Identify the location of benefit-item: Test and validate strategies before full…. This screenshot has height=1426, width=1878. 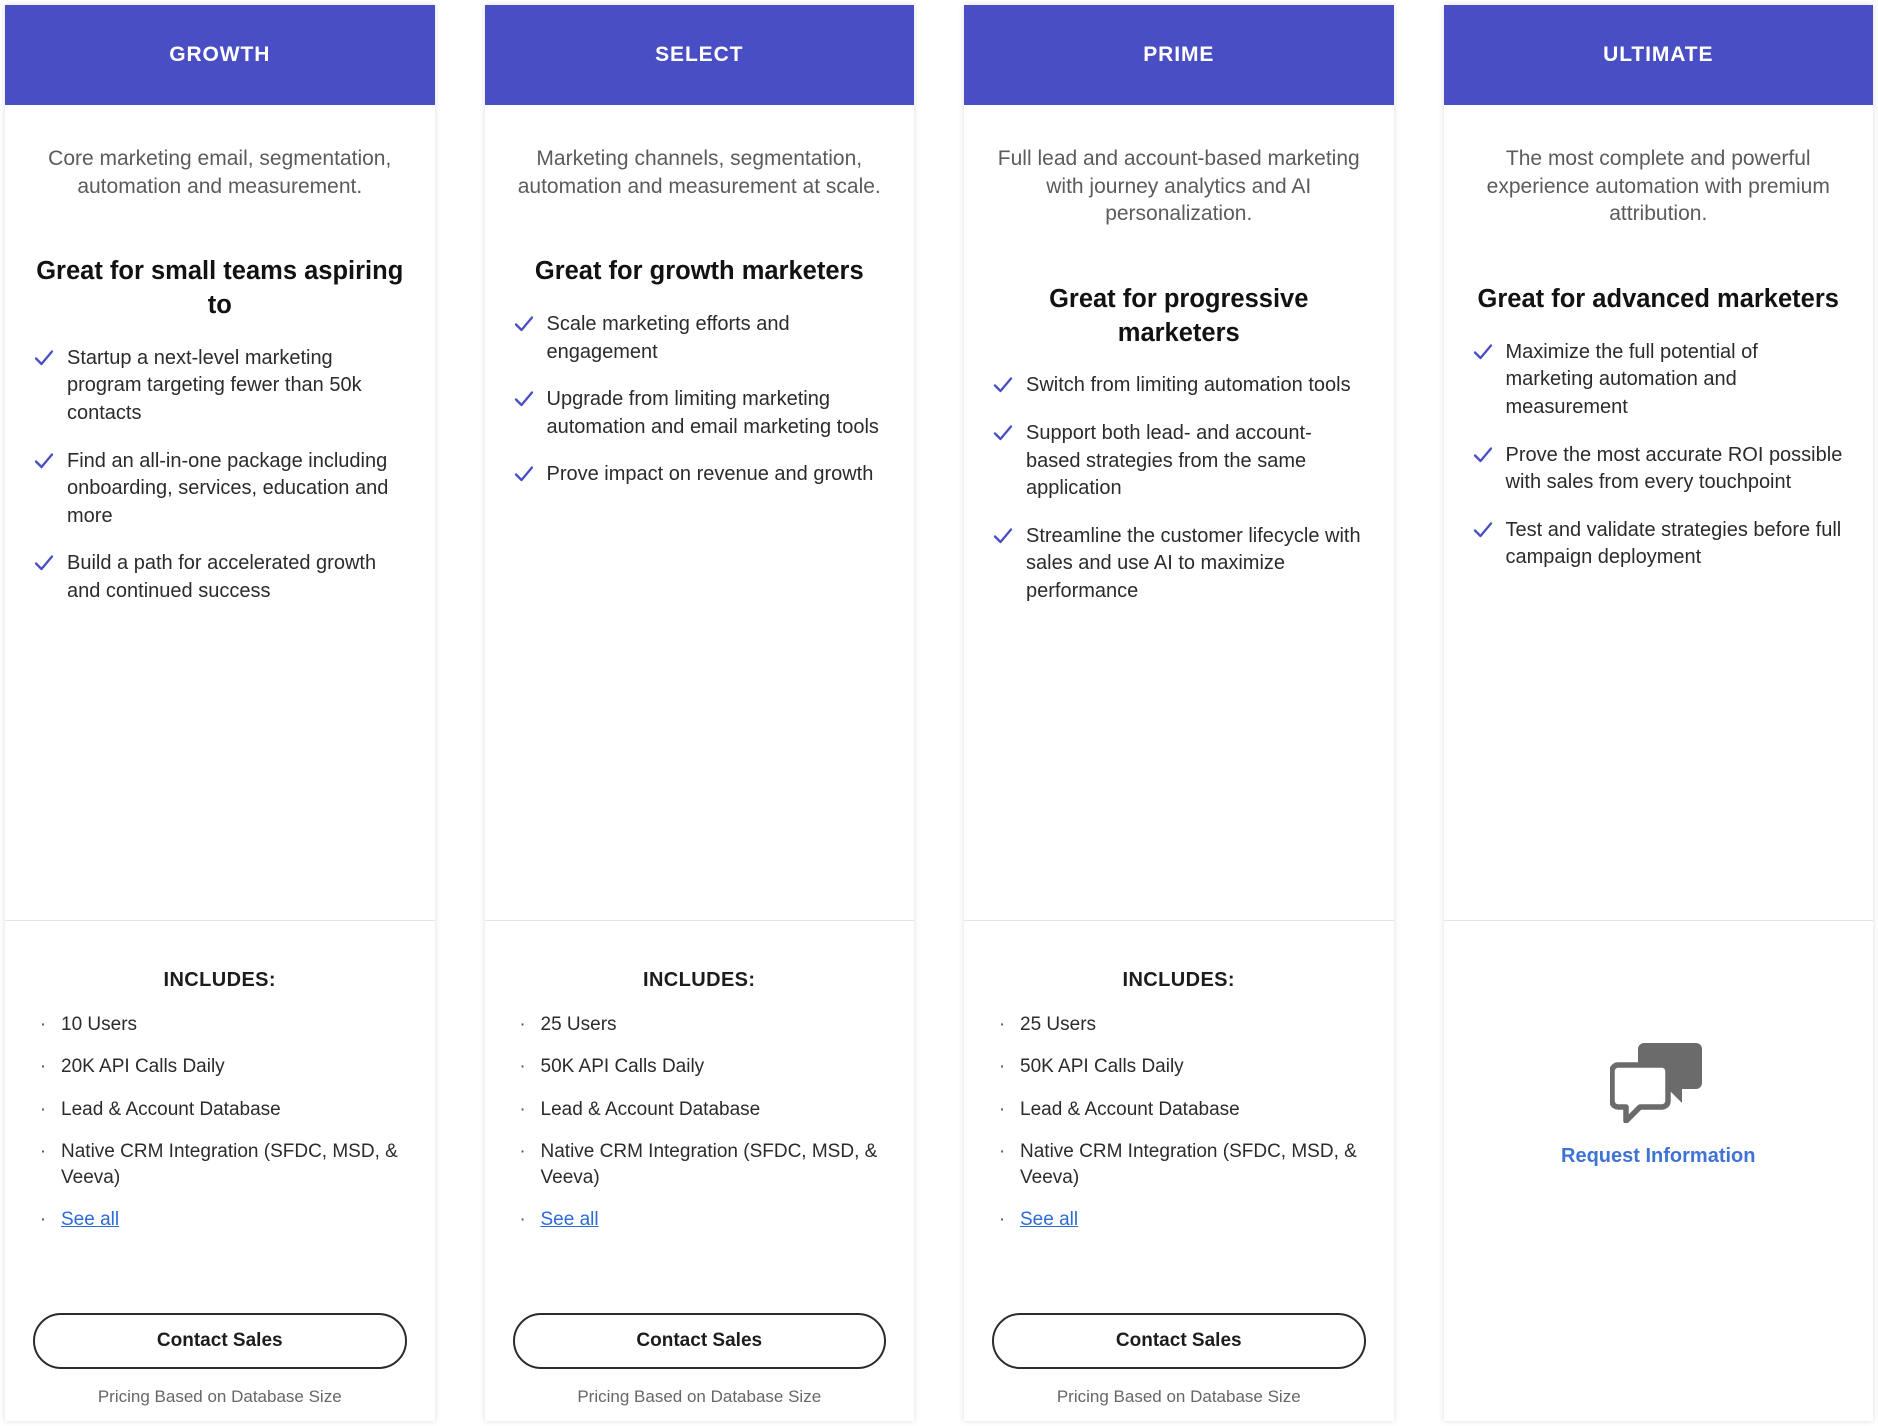
(1659, 544).